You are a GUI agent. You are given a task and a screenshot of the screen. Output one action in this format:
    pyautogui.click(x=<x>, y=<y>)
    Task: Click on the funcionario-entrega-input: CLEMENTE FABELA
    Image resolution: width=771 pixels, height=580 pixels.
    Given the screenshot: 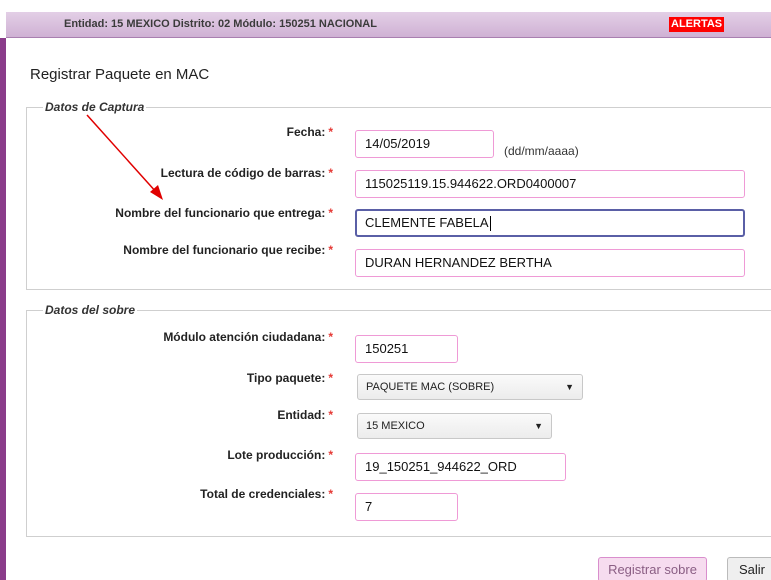 What is the action you would take?
    pyautogui.click(x=550, y=223)
    